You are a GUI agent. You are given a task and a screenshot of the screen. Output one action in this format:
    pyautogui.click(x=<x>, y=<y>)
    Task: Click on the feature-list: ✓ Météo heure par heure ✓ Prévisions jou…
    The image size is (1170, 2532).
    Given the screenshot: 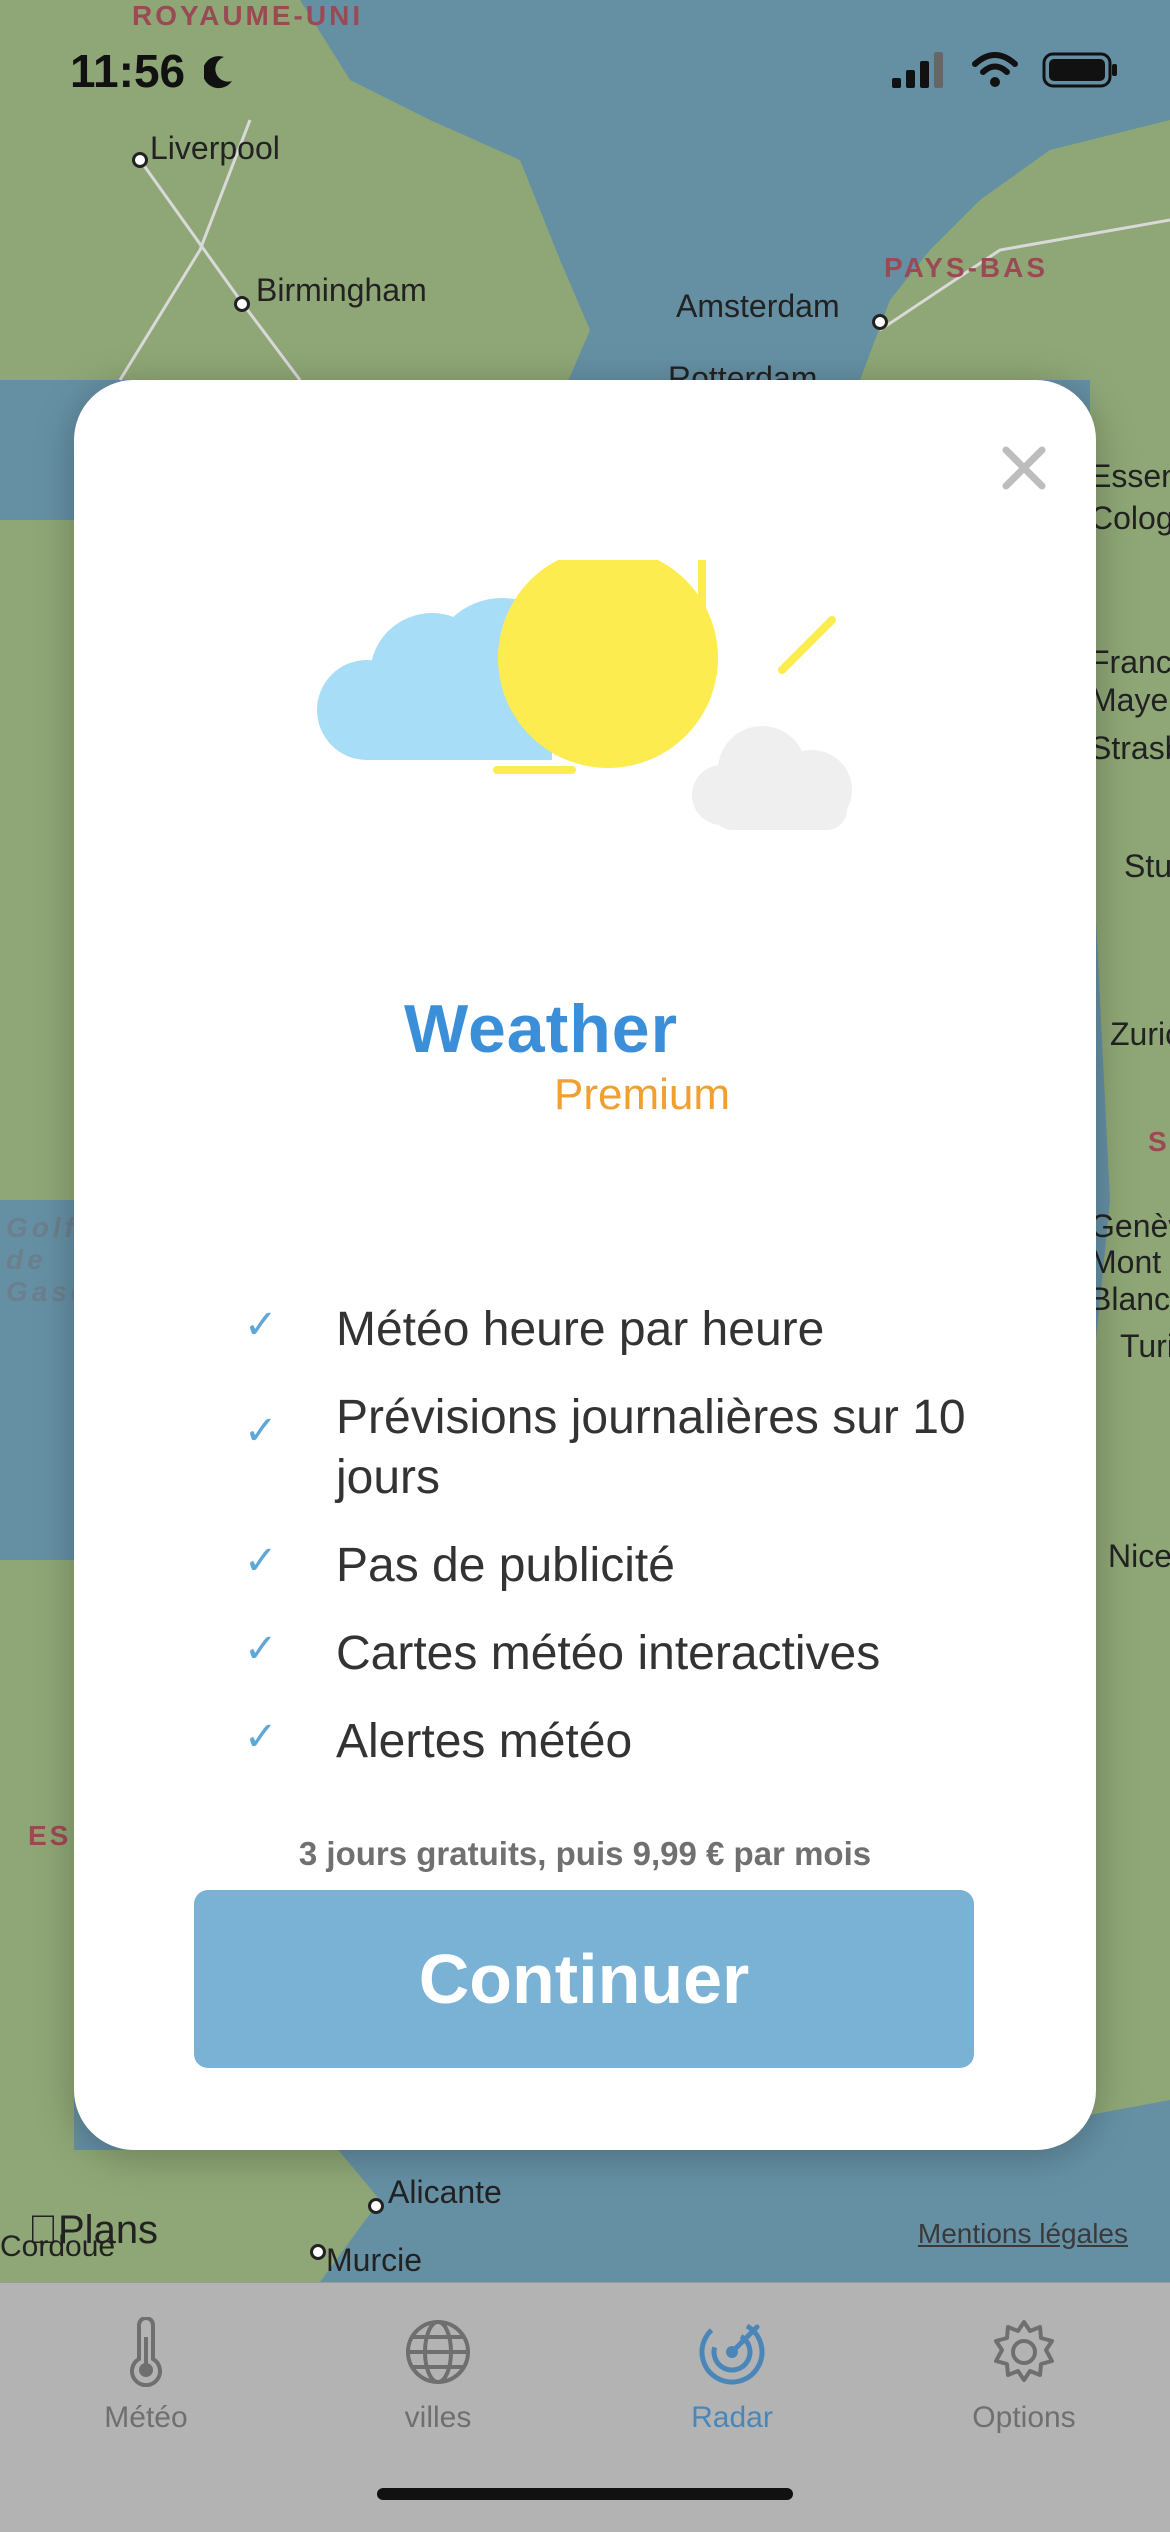 What is the action you would take?
    pyautogui.click(x=634, y=1550)
    